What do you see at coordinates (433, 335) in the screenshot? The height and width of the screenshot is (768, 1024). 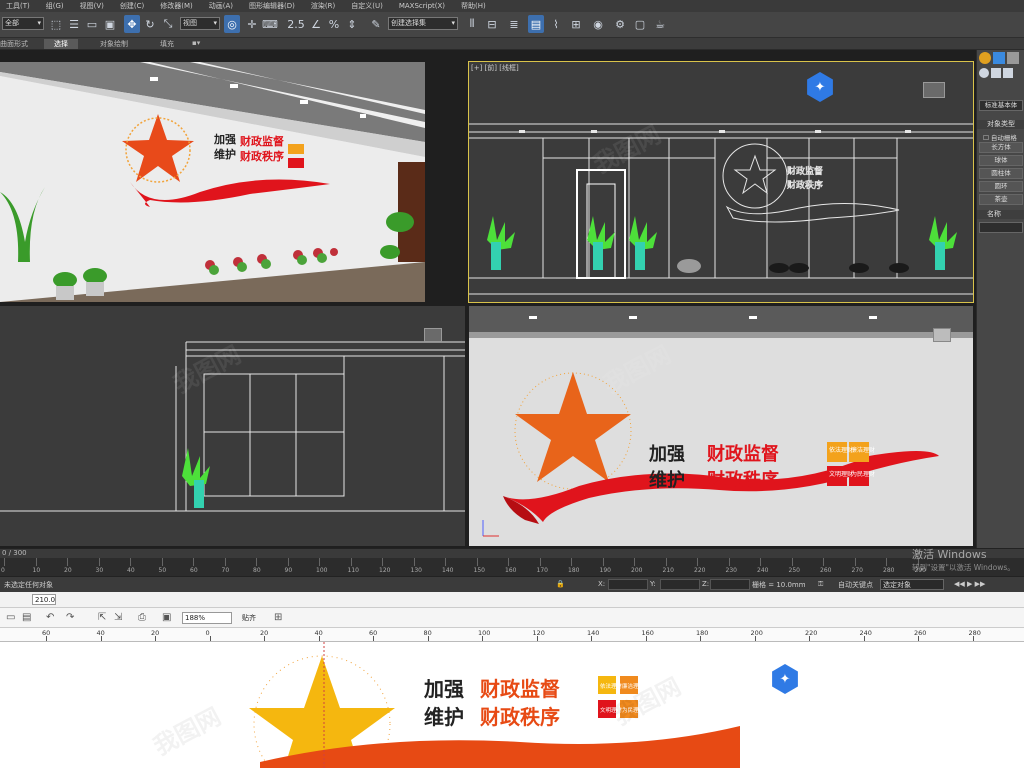 I see `viewcube-left-icon` at bounding box center [433, 335].